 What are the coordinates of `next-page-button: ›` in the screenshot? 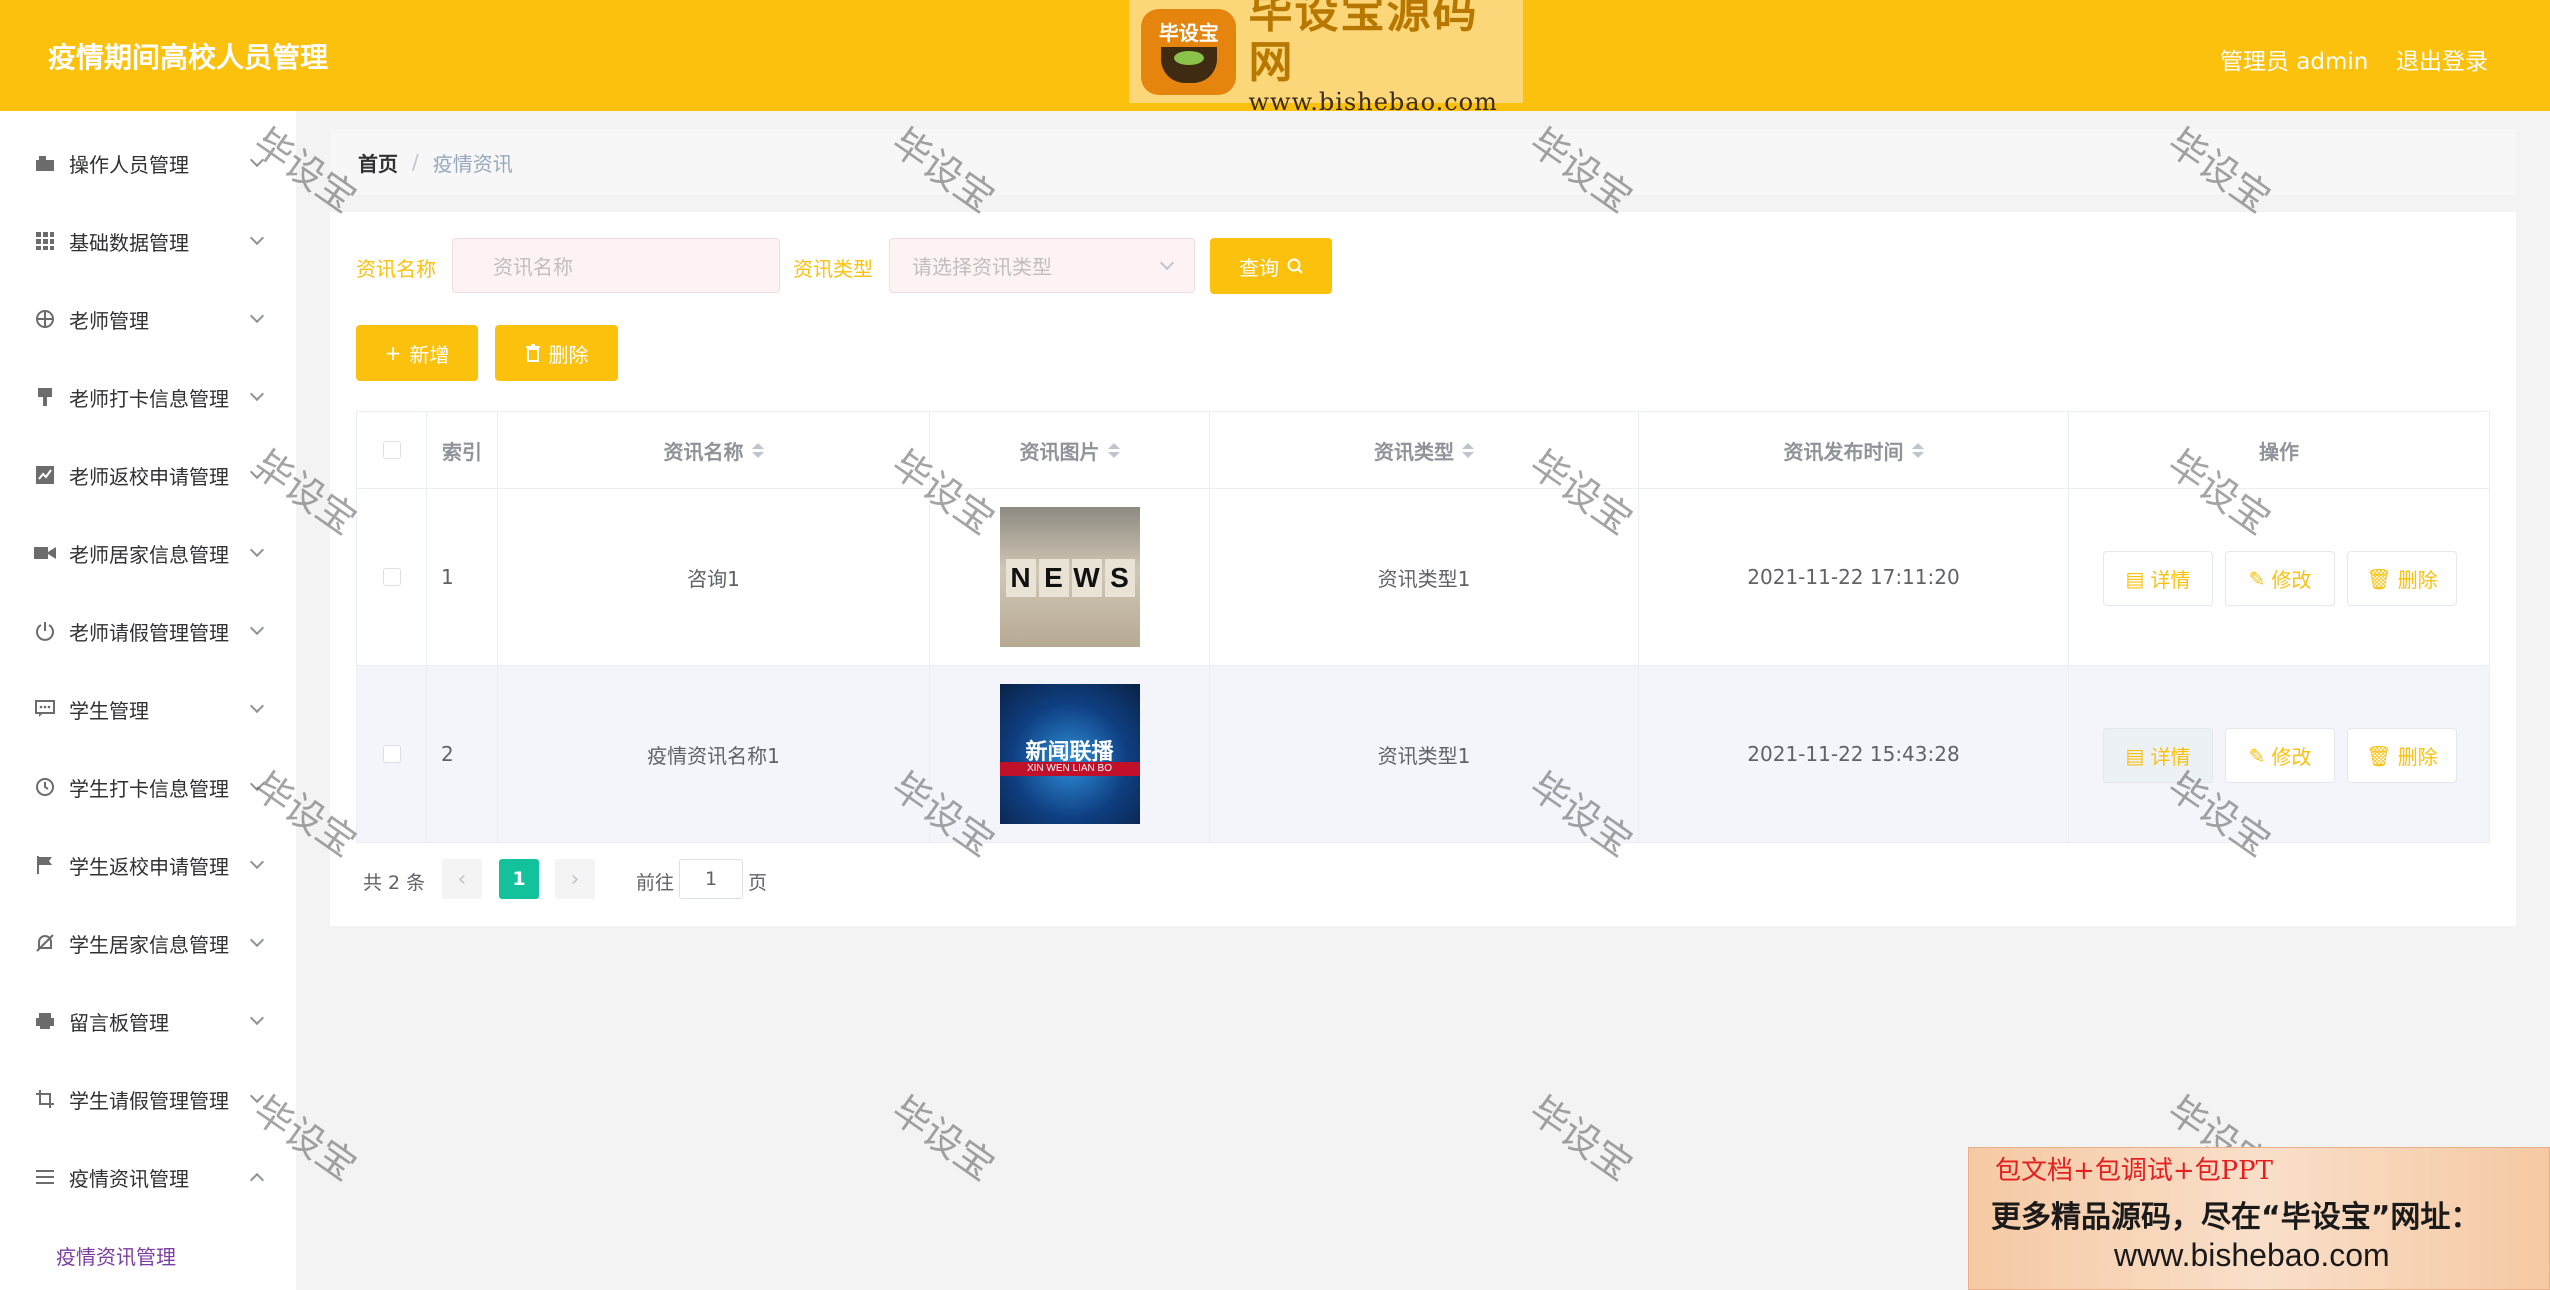 It's located at (575, 879).